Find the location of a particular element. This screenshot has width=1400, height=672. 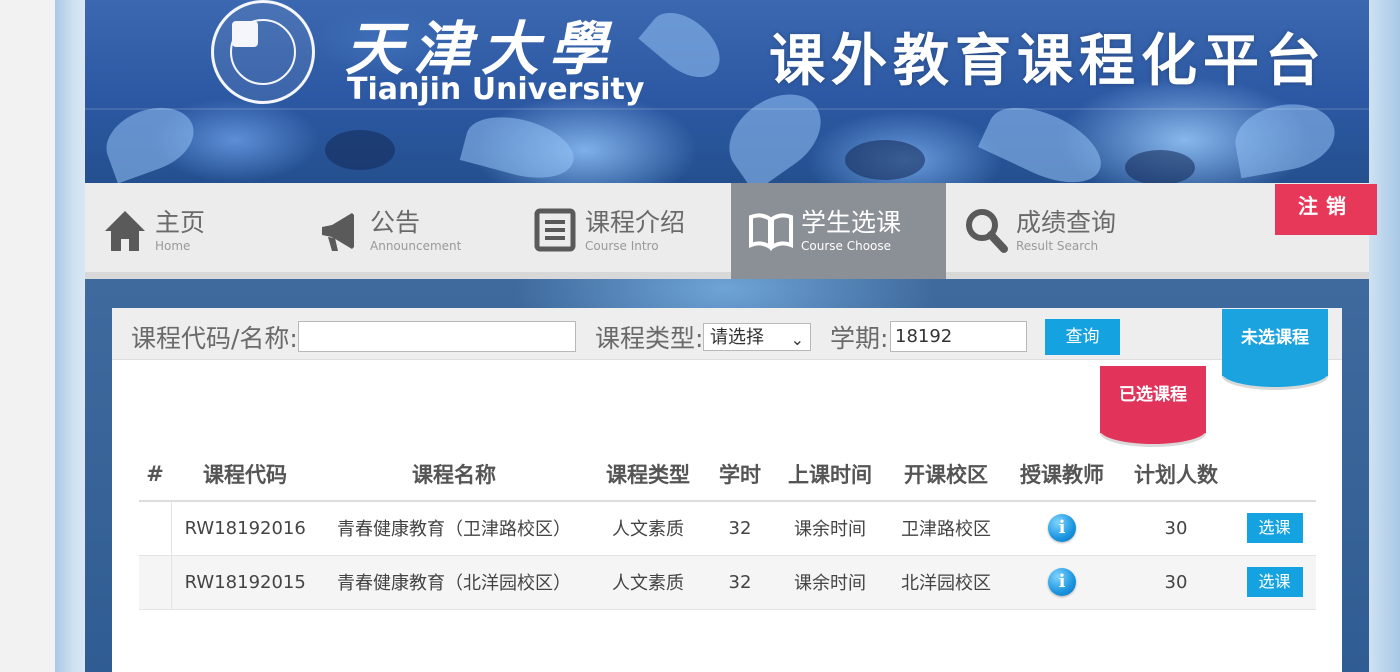

course-code: RW18192015 is located at coordinates (245, 582).